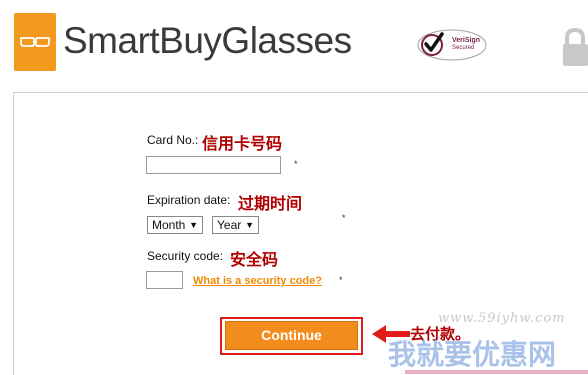  I want to click on continue-button: Continue, so click(291, 335).